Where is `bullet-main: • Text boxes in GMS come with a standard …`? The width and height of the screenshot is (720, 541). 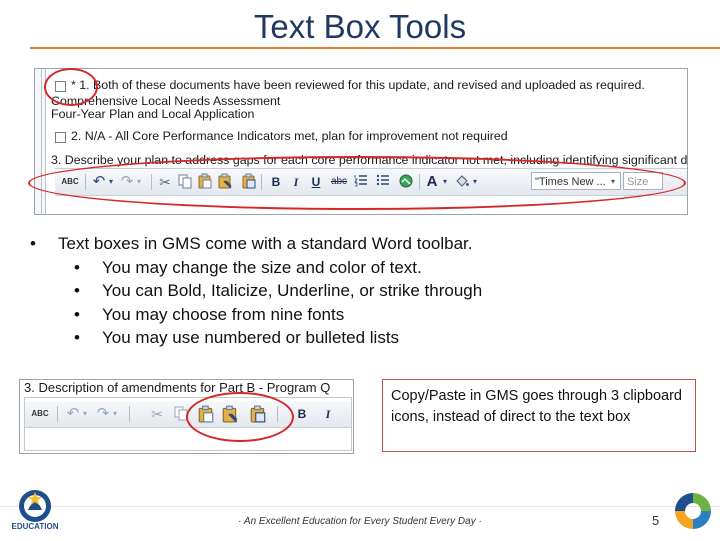
bullet-main: • Text boxes in GMS come with a standard … is located at coordinates (256, 244).